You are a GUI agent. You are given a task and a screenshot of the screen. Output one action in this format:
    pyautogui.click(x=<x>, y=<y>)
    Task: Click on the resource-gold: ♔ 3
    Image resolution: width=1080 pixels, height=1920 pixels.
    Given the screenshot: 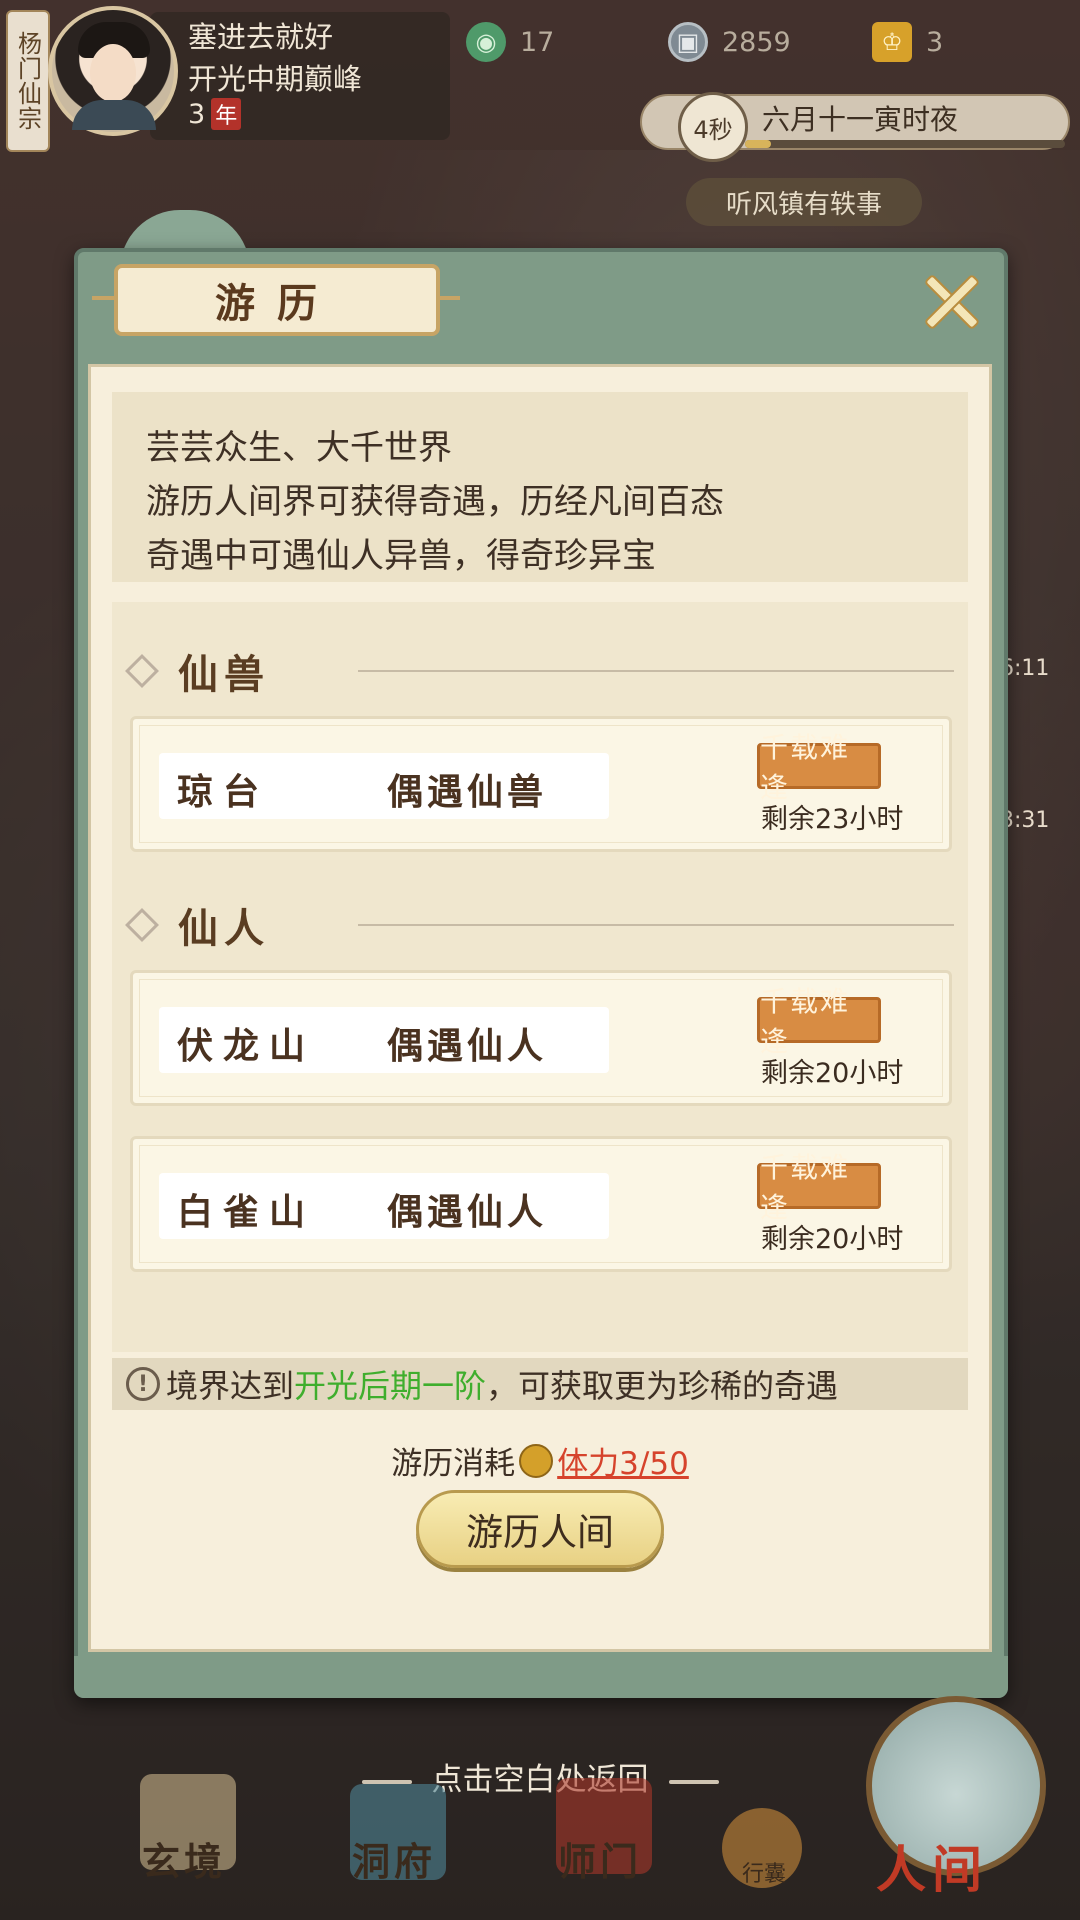 What is the action you would take?
    pyautogui.click(x=907, y=42)
    